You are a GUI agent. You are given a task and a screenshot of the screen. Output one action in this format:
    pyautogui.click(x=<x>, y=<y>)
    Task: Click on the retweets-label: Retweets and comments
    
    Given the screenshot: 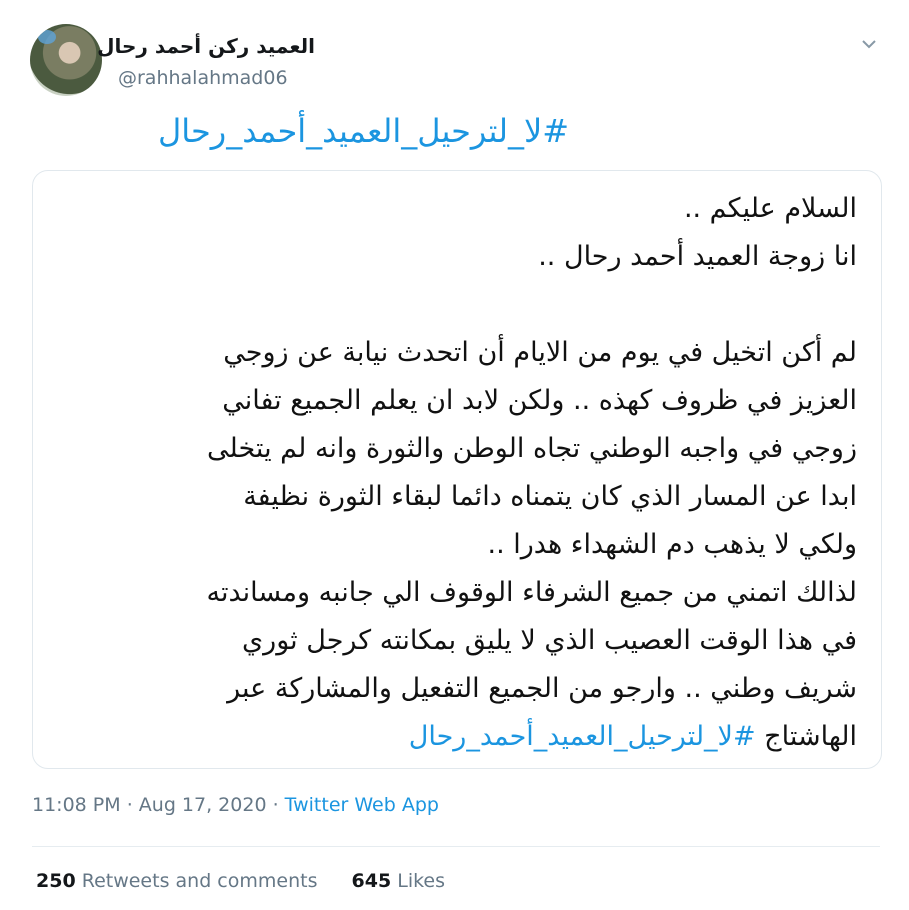 What is the action you would take?
    pyautogui.click(x=199, y=881)
    